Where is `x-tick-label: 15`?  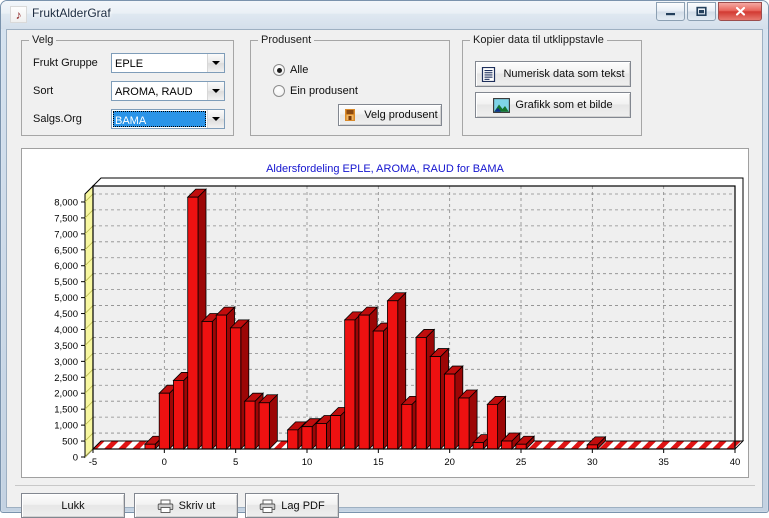
x-tick-label: 15 is located at coordinates (378, 462).